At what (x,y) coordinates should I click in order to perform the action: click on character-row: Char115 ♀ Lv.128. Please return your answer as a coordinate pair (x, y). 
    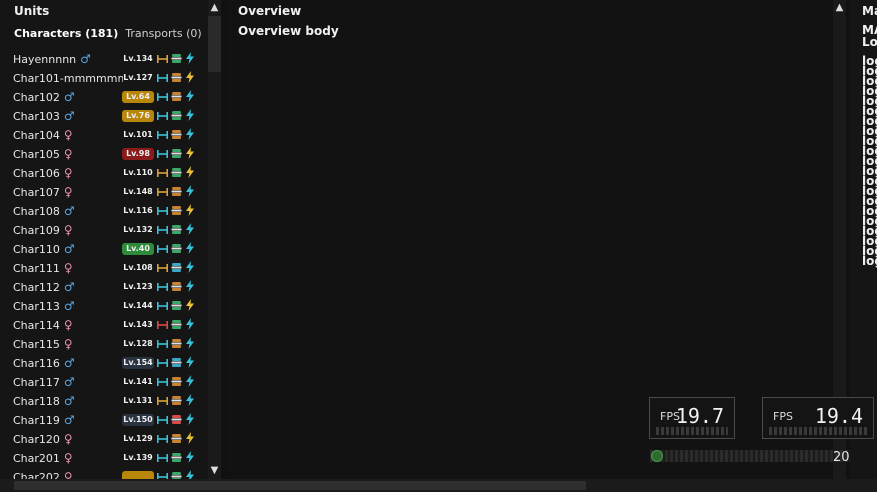
    Looking at the image, I should click on (104, 344).